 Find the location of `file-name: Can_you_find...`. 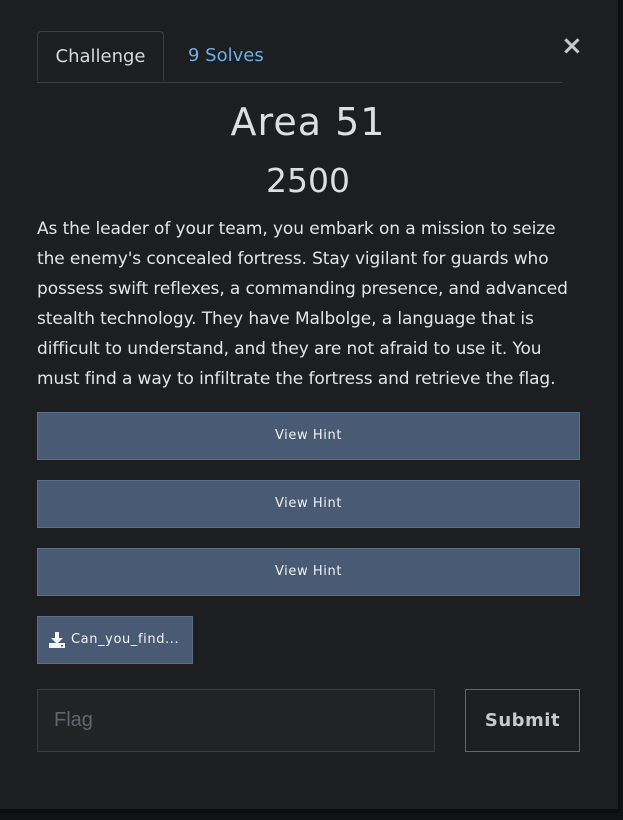

file-name: Can_you_find... is located at coordinates (125, 639).